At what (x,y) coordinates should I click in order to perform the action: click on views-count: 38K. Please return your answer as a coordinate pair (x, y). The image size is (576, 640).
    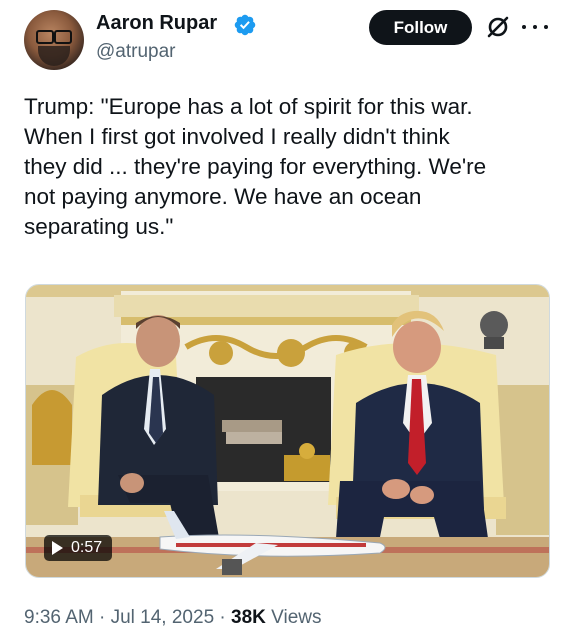
    Looking at the image, I should click on (248, 617).